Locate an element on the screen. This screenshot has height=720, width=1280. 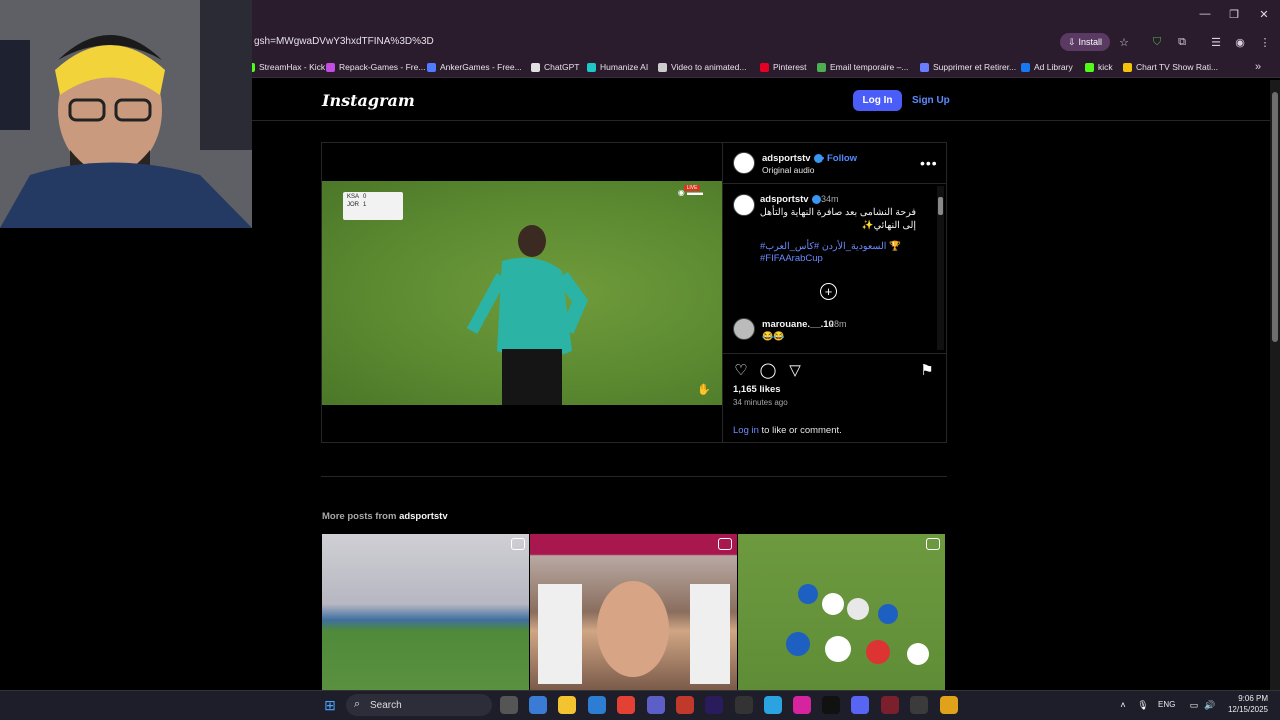
bookmark-label: ChatGPT is located at coordinates (562, 67).